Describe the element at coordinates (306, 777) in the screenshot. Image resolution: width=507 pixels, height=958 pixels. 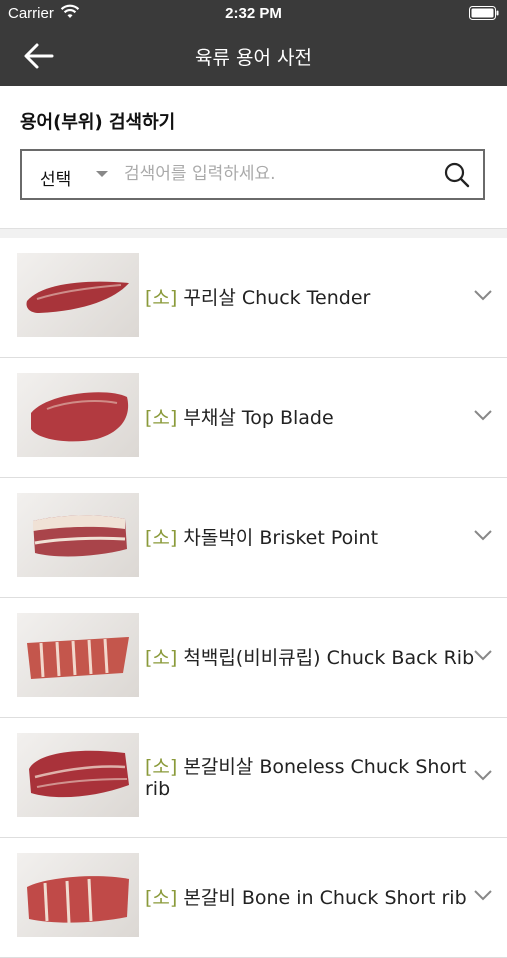
I see `term-name: 본갈비살 Boneless Chuck Short rib` at that location.